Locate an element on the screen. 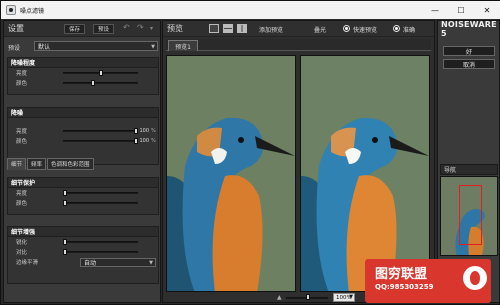  luminance-reduction-slider is located at coordinates (100, 131).